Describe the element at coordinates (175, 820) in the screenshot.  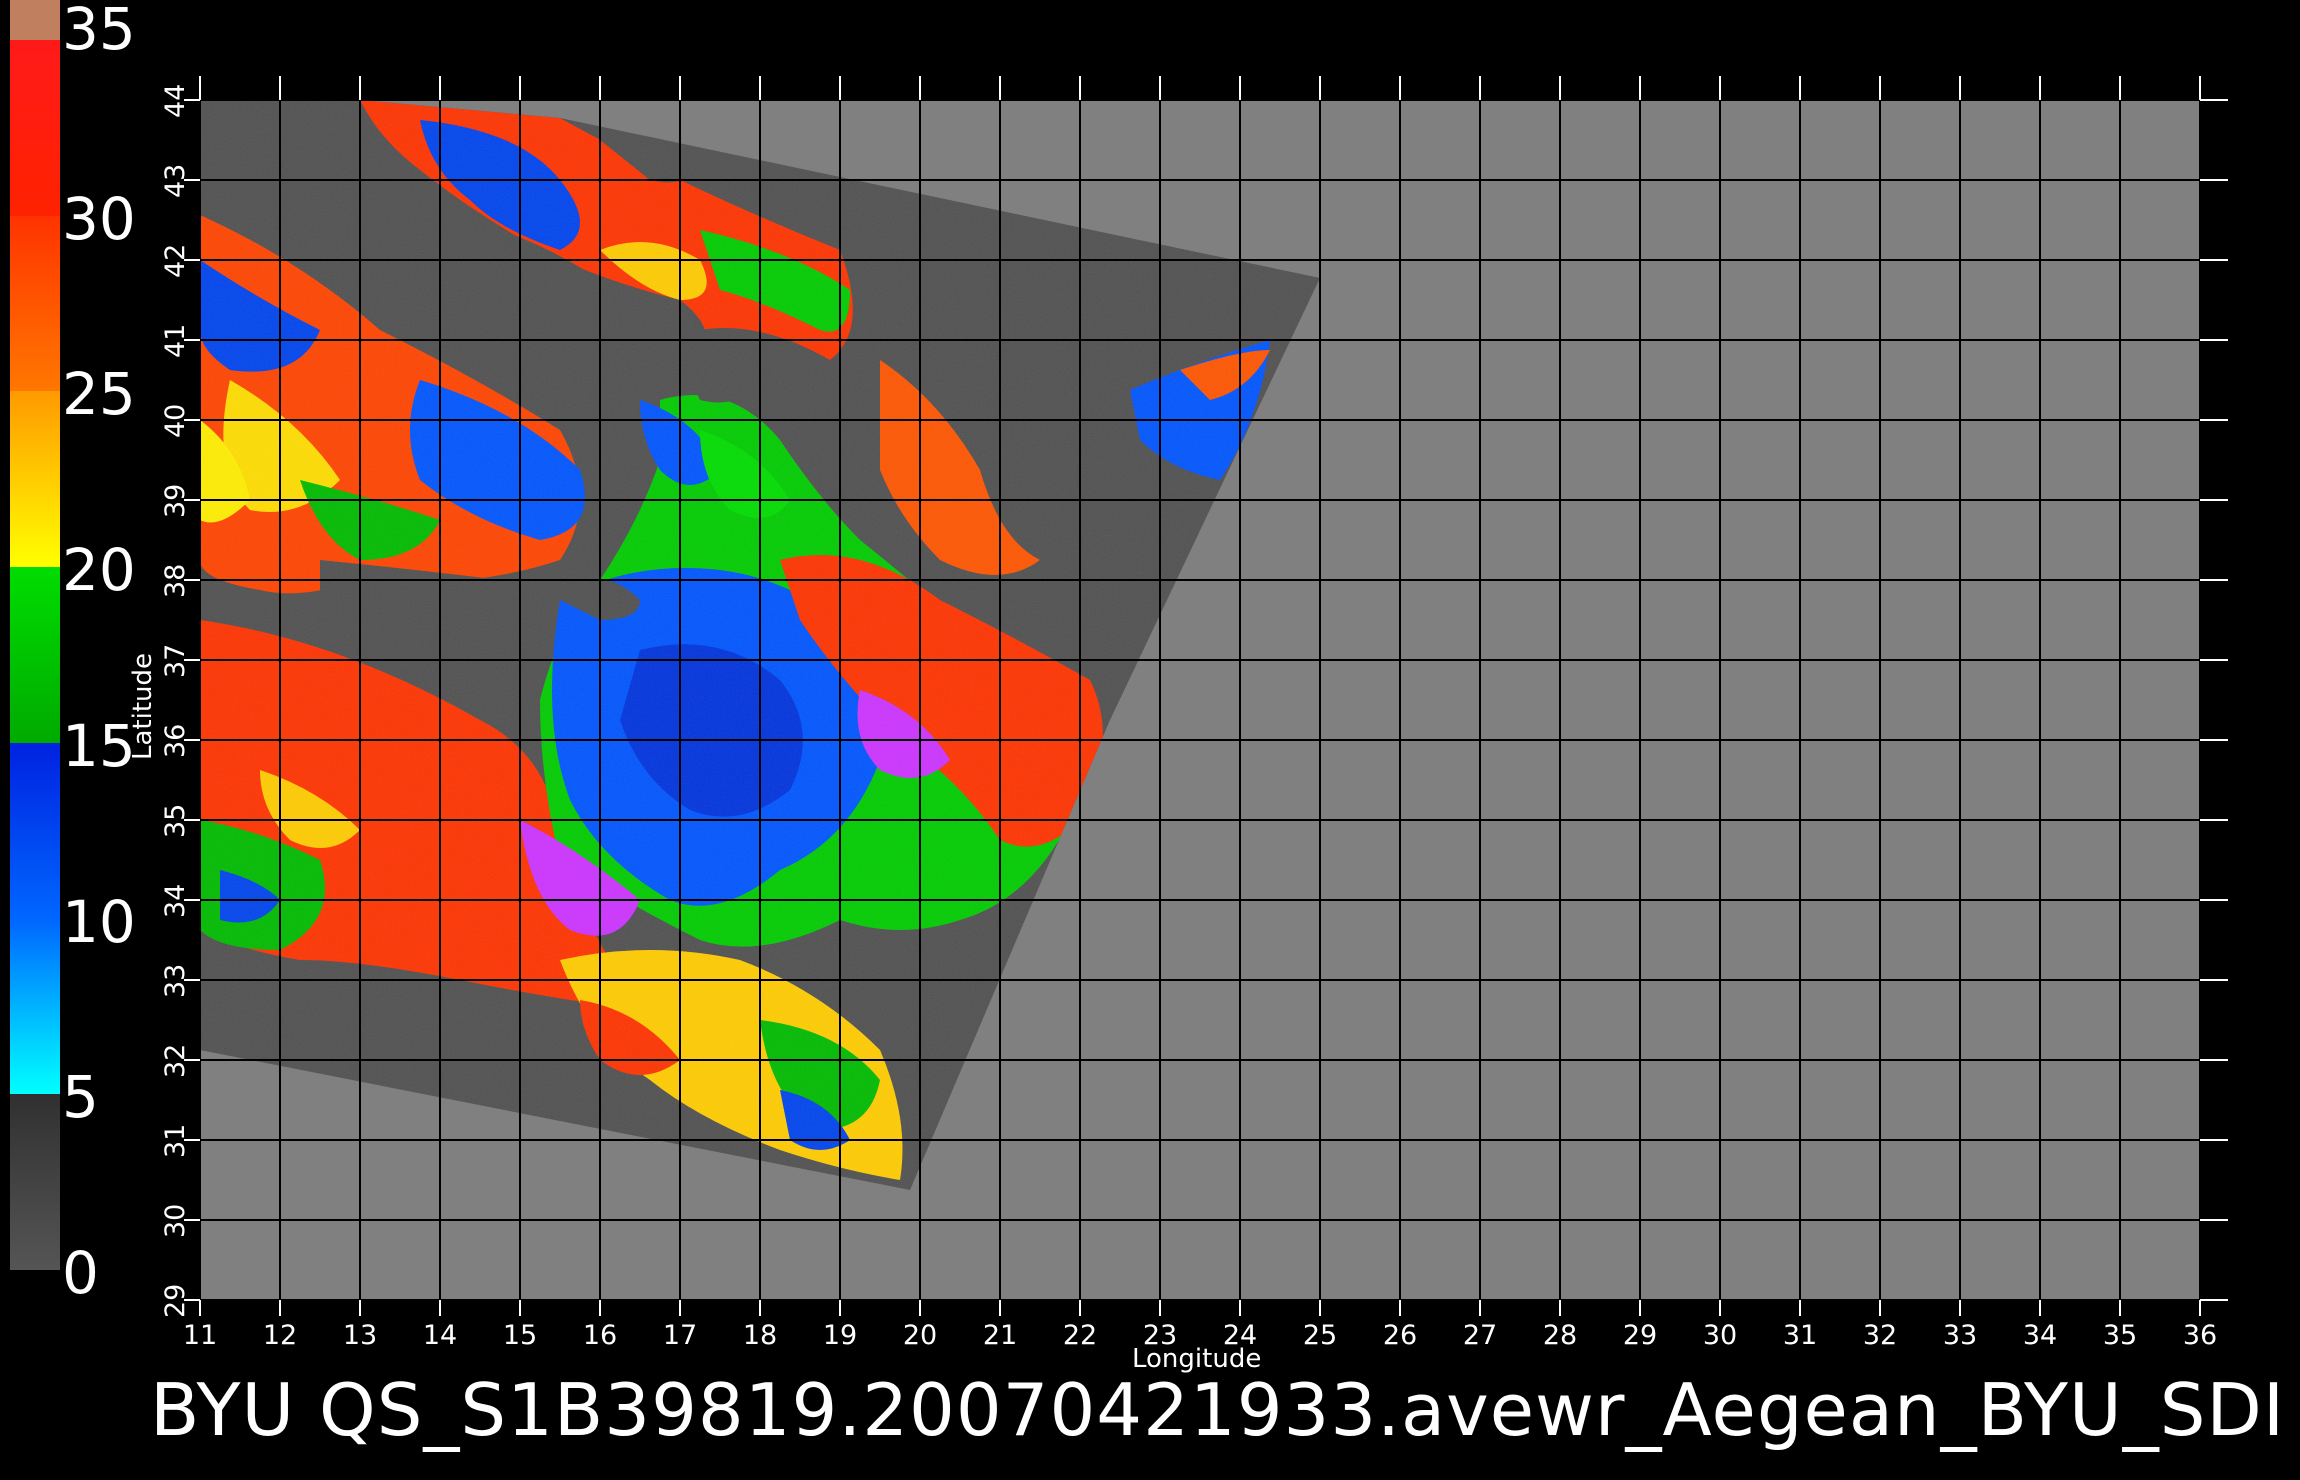
I see `lat-tick-label: 35` at that location.